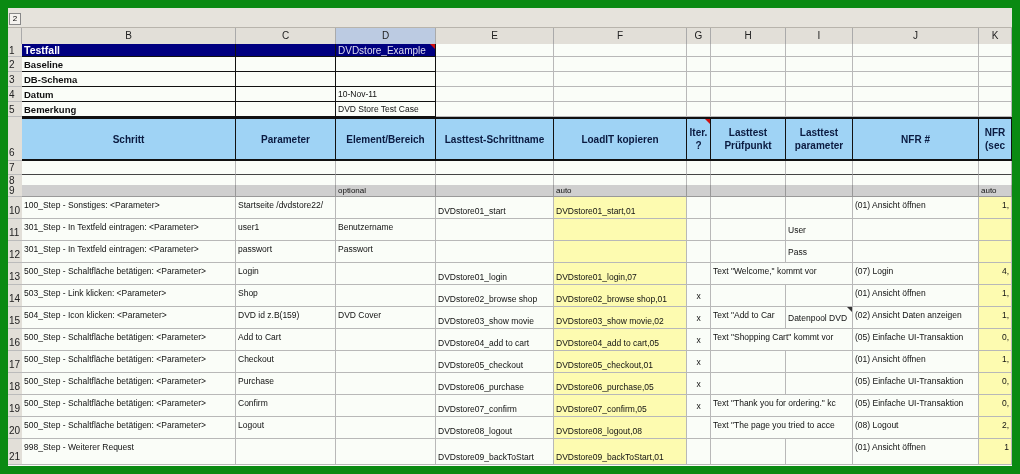 The width and height of the screenshot is (1020, 474). What do you see at coordinates (995, 452) in the screenshot?
I see `table-cell: 1` at bounding box center [995, 452].